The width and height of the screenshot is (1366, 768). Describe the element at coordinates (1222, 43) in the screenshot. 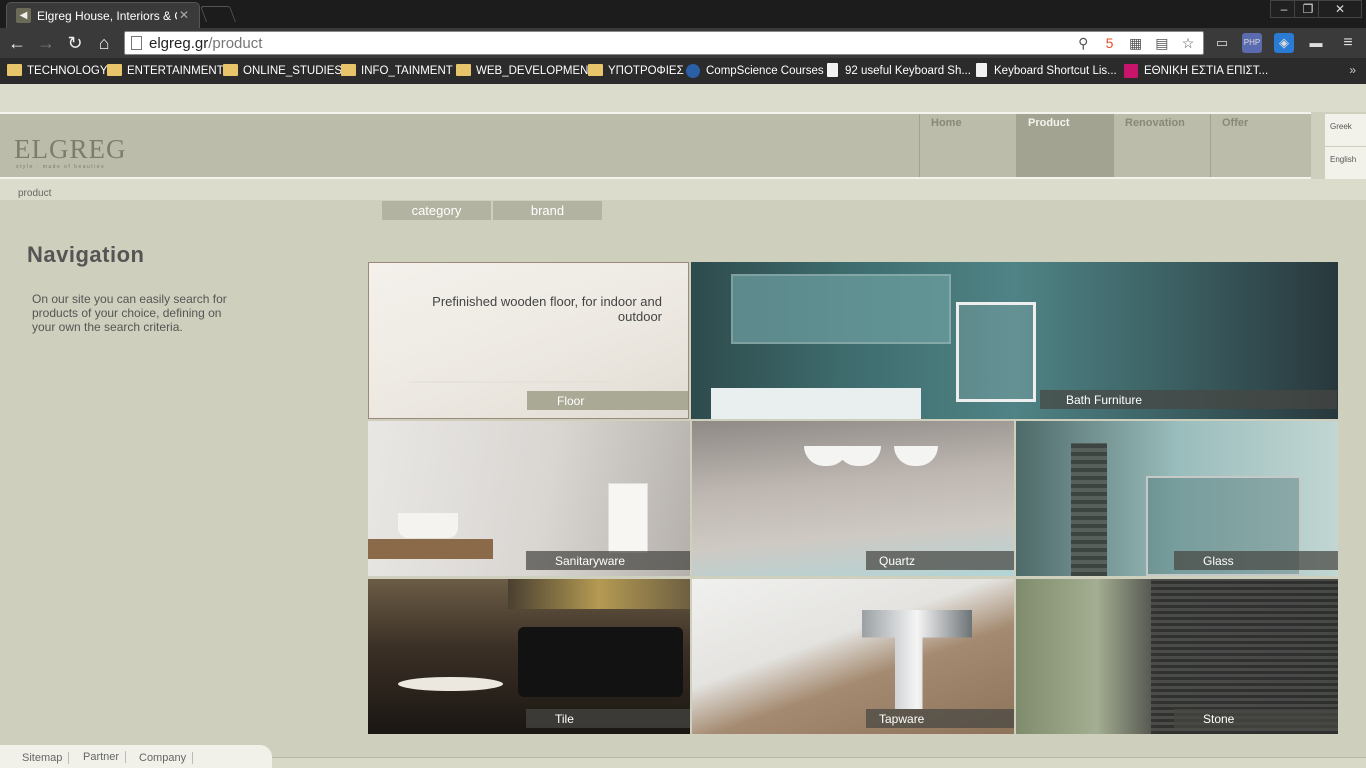

I see `screen-capture-icon: ▭` at that location.